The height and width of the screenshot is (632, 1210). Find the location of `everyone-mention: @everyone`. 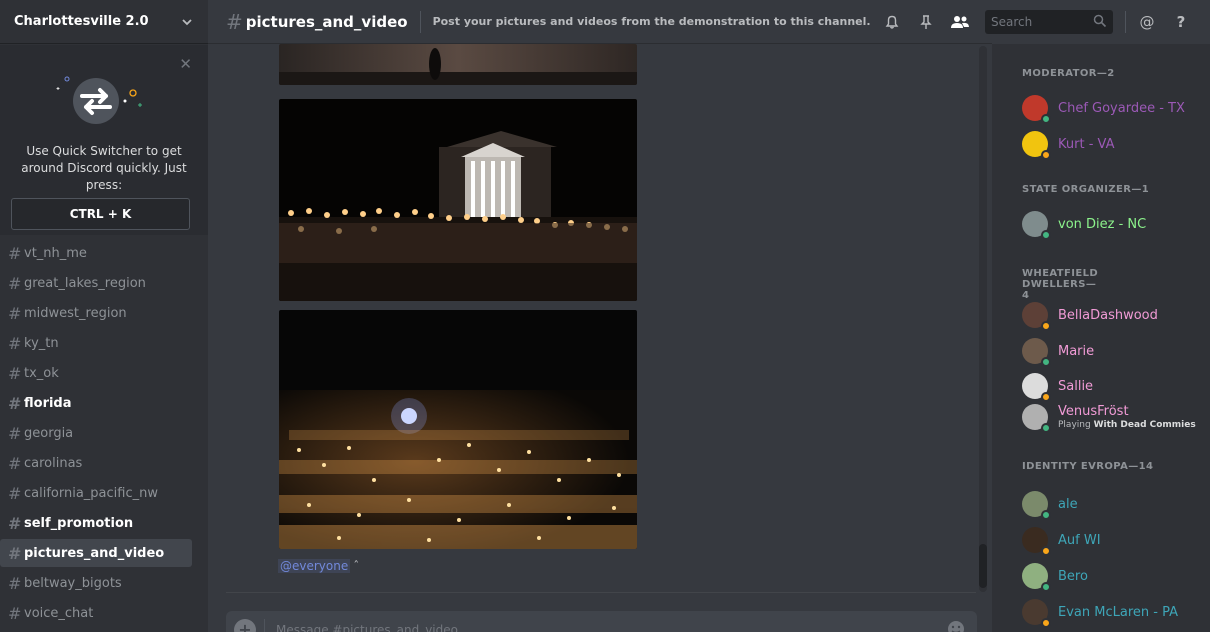

everyone-mention: @everyone is located at coordinates (314, 566).